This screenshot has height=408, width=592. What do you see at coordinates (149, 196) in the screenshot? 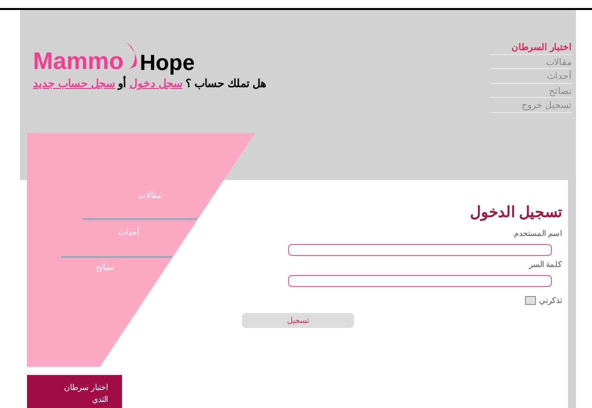
I see `side-menu-link: مقالات` at bounding box center [149, 196].